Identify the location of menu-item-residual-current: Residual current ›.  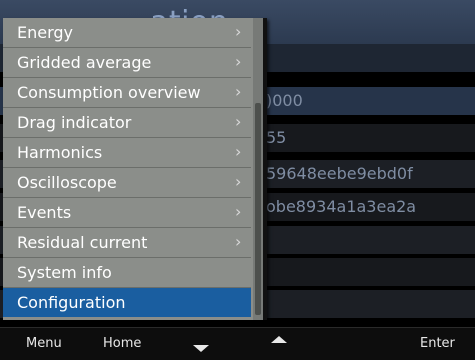
(127, 243).